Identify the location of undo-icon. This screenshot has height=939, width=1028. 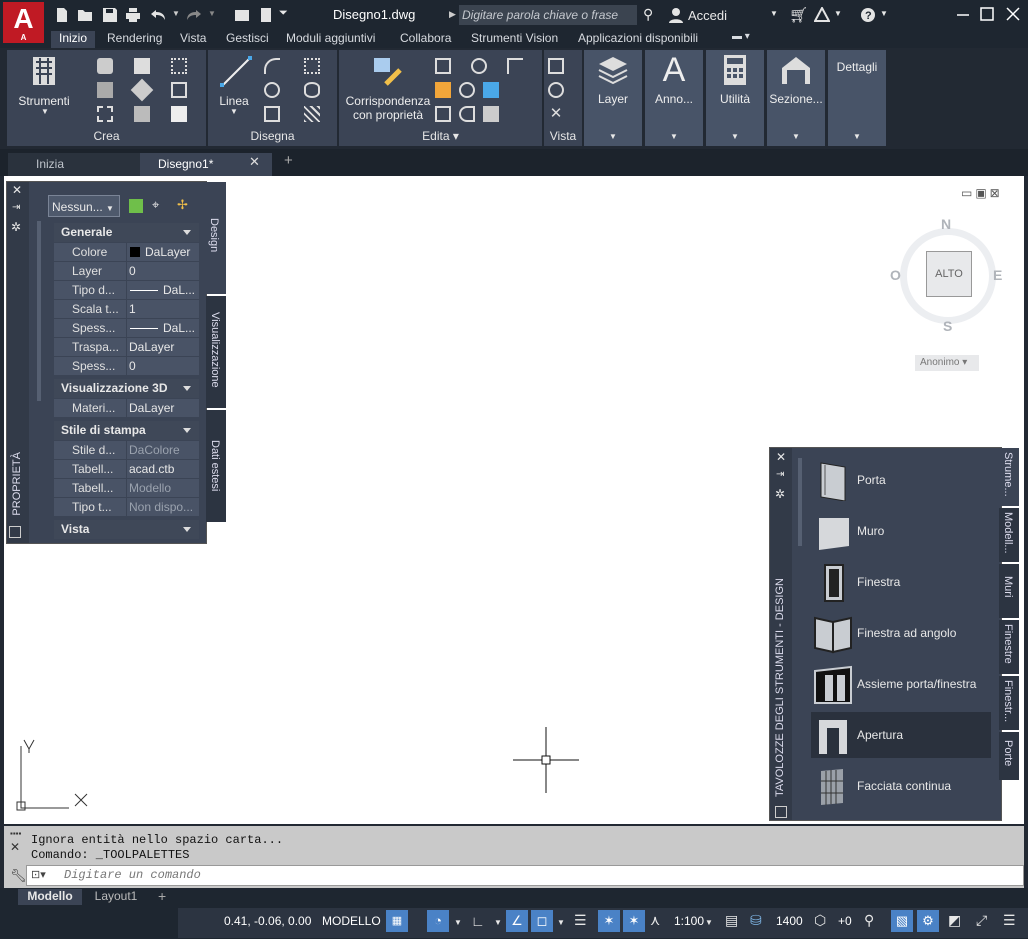
(158, 15).